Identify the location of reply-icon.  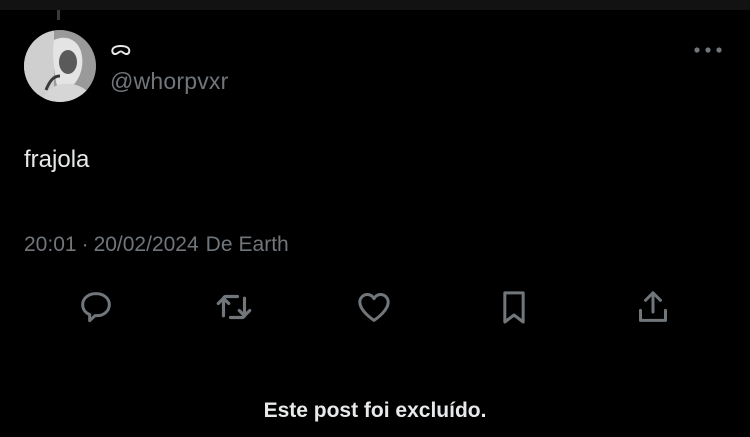
(96, 307).